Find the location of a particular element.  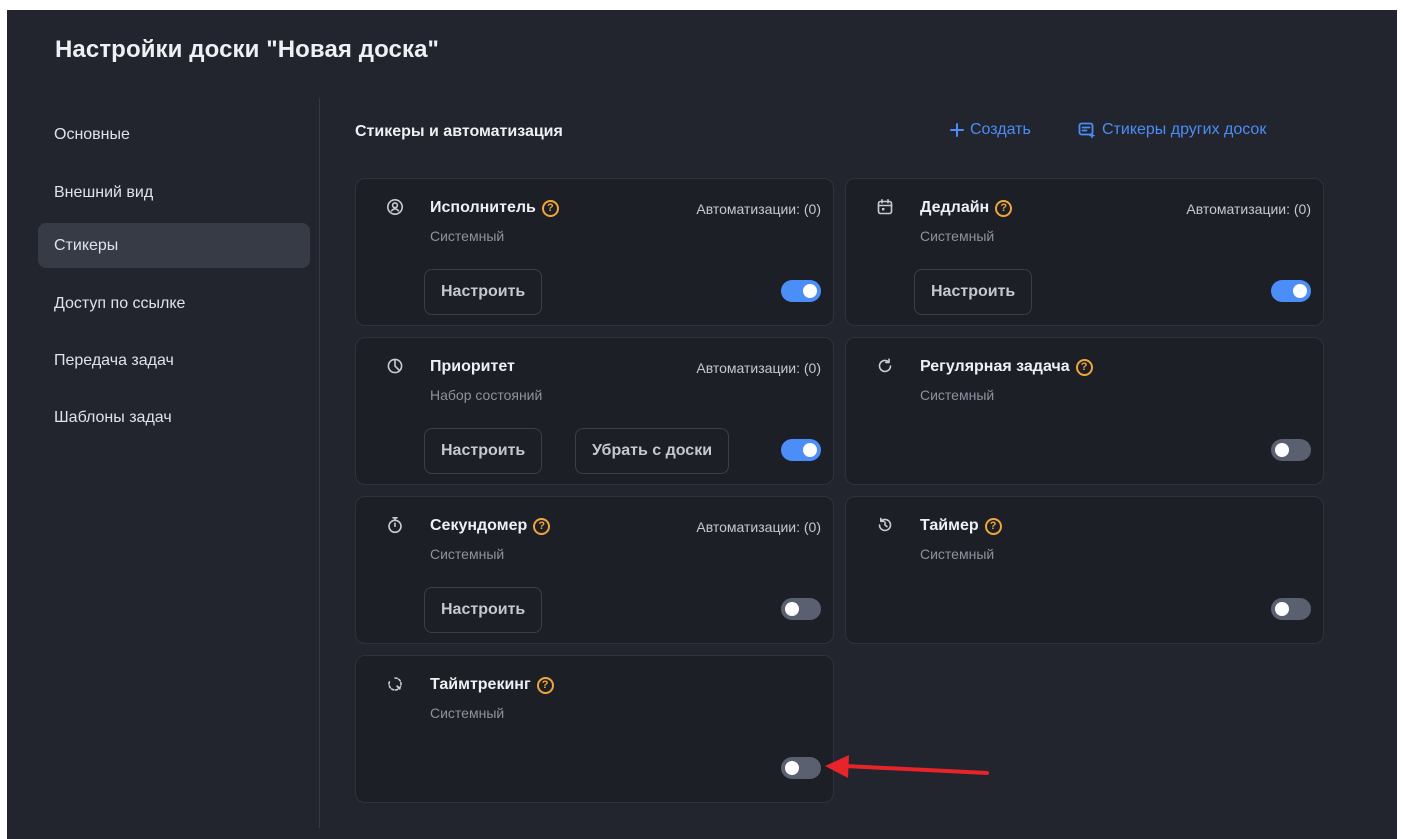

section-title: Стикеры и автоматизация is located at coordinates (459, 131).